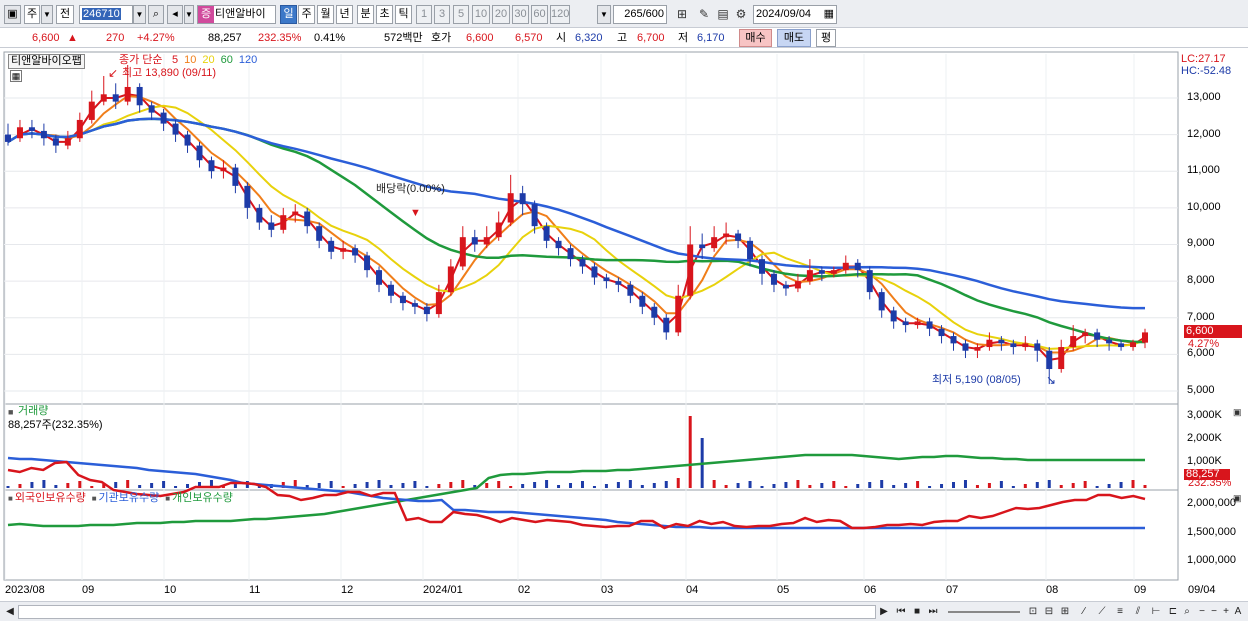 The width and height of the screenshot is (1248, 621). Describe the element at coordinates (539, 14) in the screenshot. I see `interval-button-60: 60` at that location.